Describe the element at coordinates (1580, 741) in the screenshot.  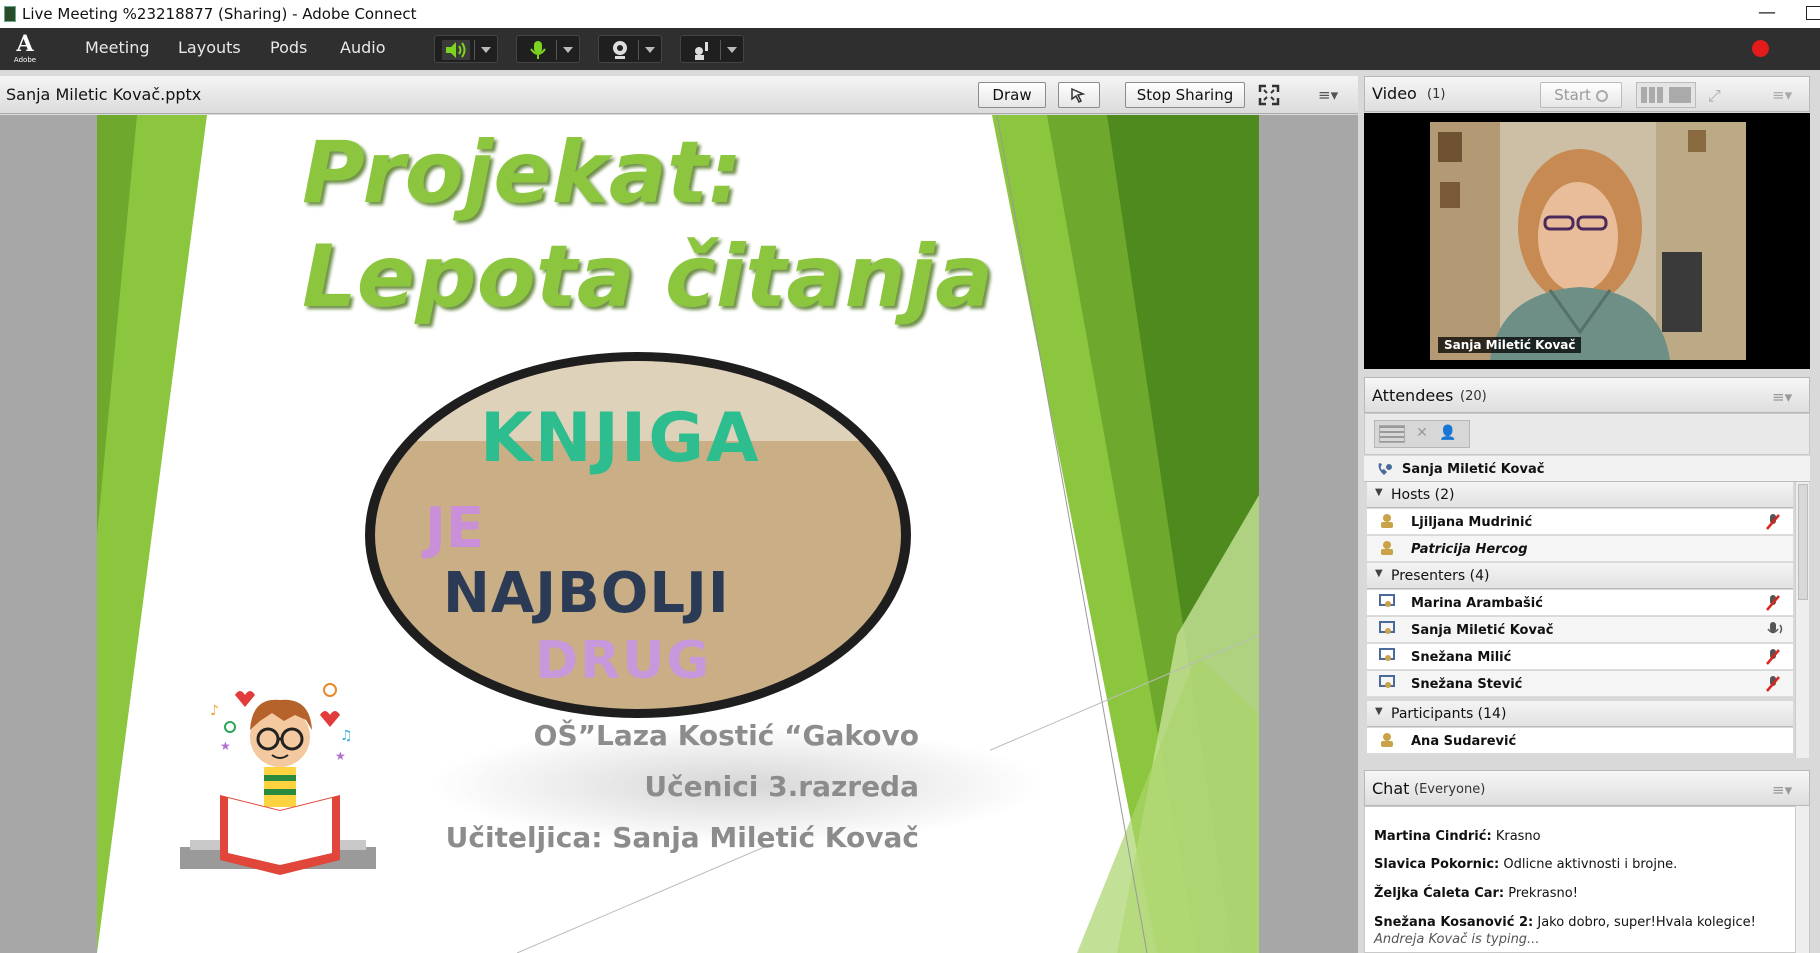
I see `attendee-row: Ana Sudarević` at that location.